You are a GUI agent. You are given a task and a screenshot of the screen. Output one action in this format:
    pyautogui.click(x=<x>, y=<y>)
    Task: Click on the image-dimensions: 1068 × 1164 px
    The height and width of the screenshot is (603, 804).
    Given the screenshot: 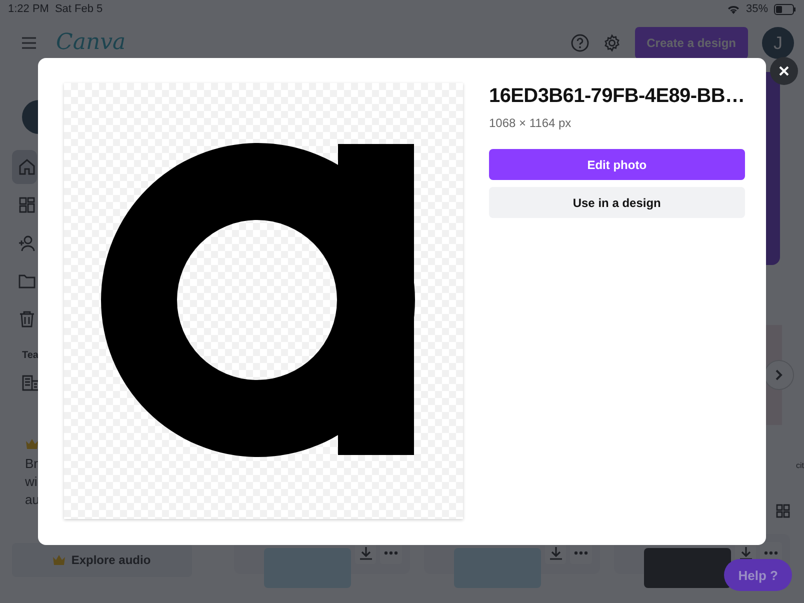 What is the action you would take?
    pyautogui.click(x=530, y=123)
    